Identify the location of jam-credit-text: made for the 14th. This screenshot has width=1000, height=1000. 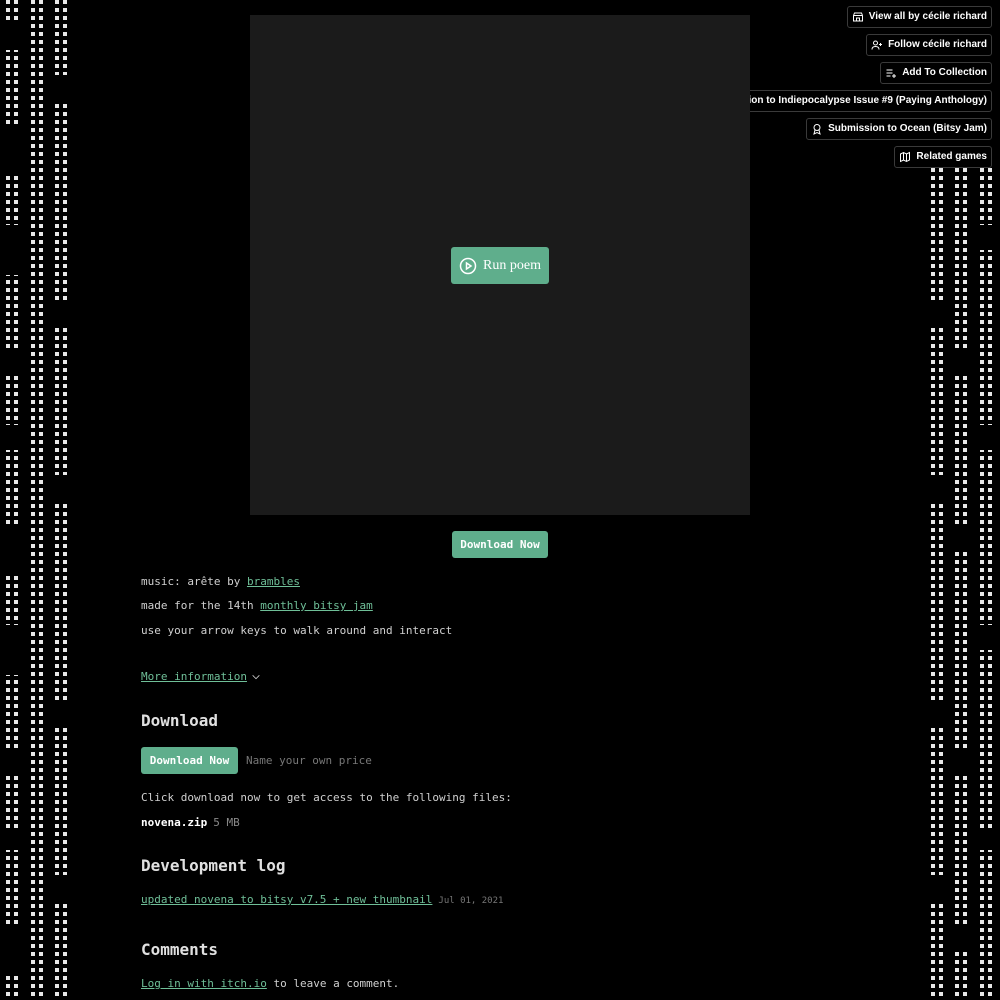
(201, 605).